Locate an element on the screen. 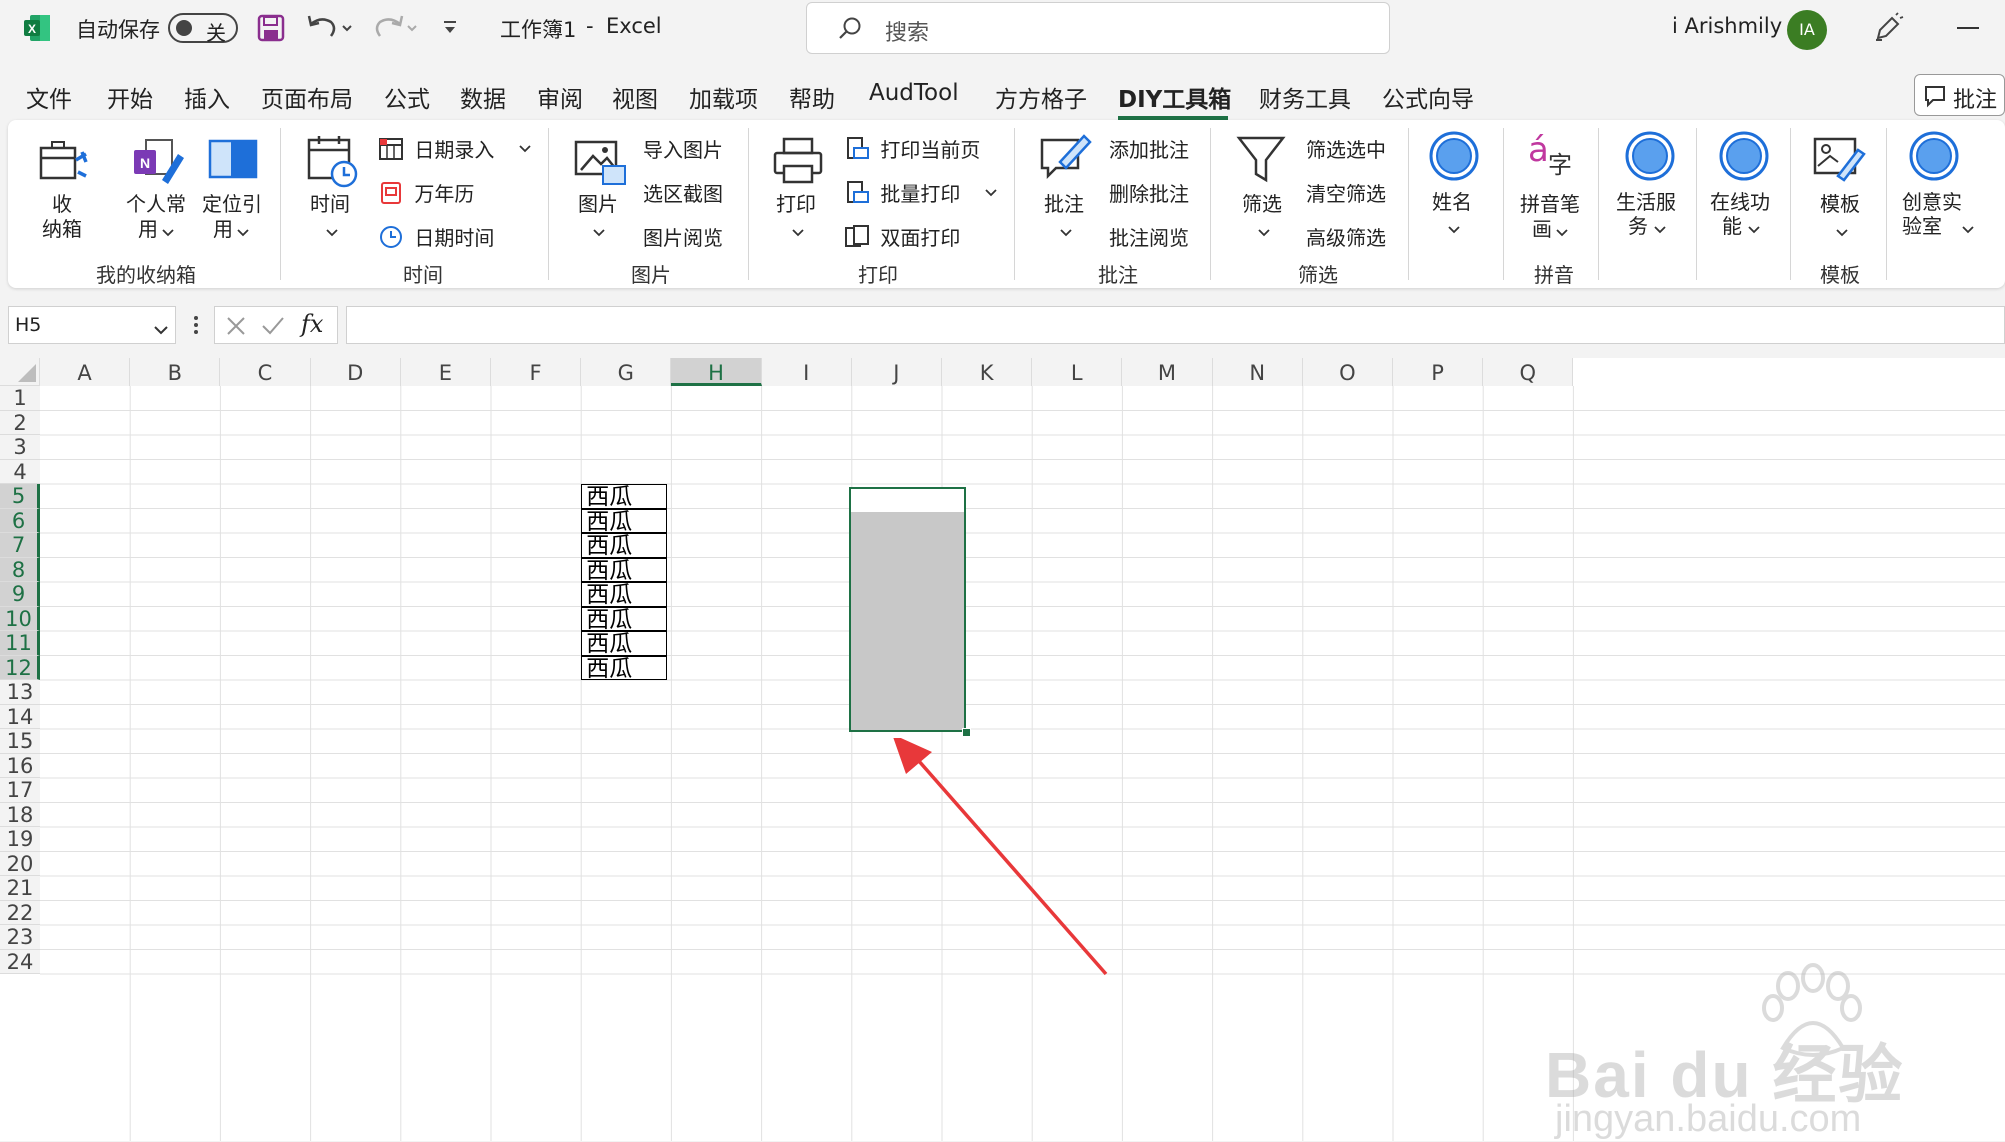 The image size is (2005, 1142). picture-button-label: 图片 is located at coordinates (598, 204).